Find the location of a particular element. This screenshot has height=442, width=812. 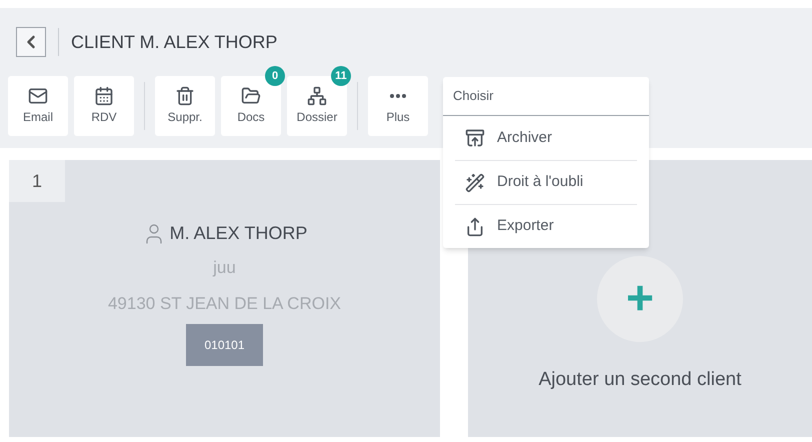

add-client-label: Ajouter un second client is located at coordinates (640, 380).